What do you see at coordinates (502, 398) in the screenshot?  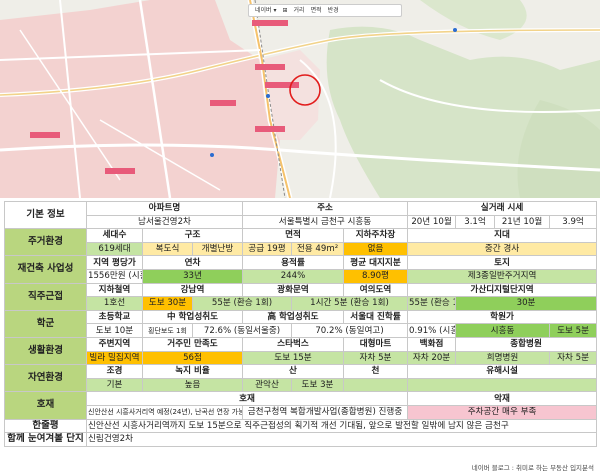 I see `column-header: 악재` at bounding box center [502, 398].